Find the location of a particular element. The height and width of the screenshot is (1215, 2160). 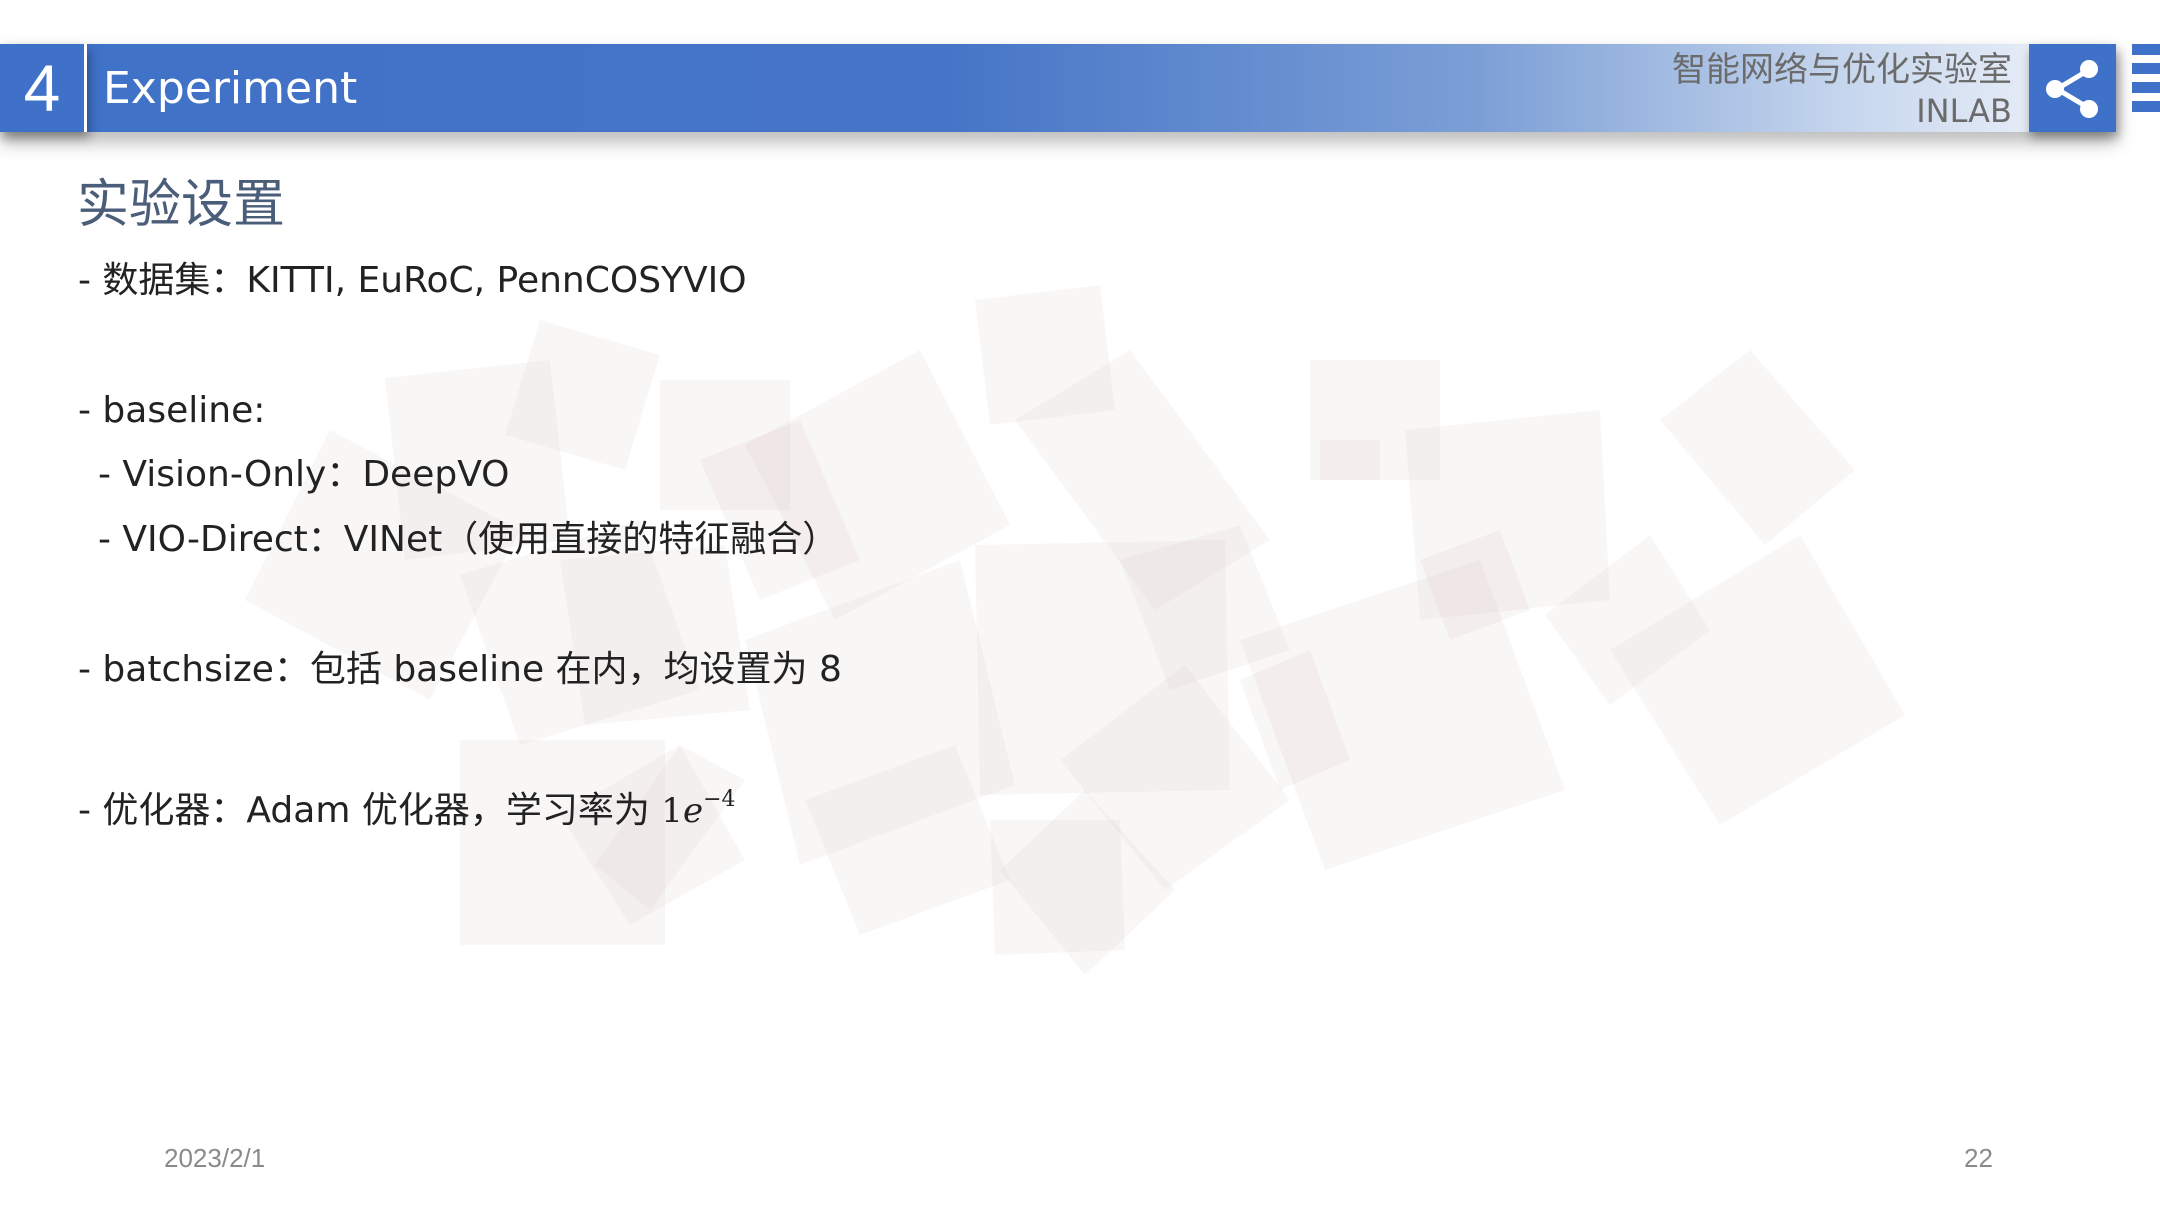

learning-rate-exponent: −4 is located at coordinates (719, 799).